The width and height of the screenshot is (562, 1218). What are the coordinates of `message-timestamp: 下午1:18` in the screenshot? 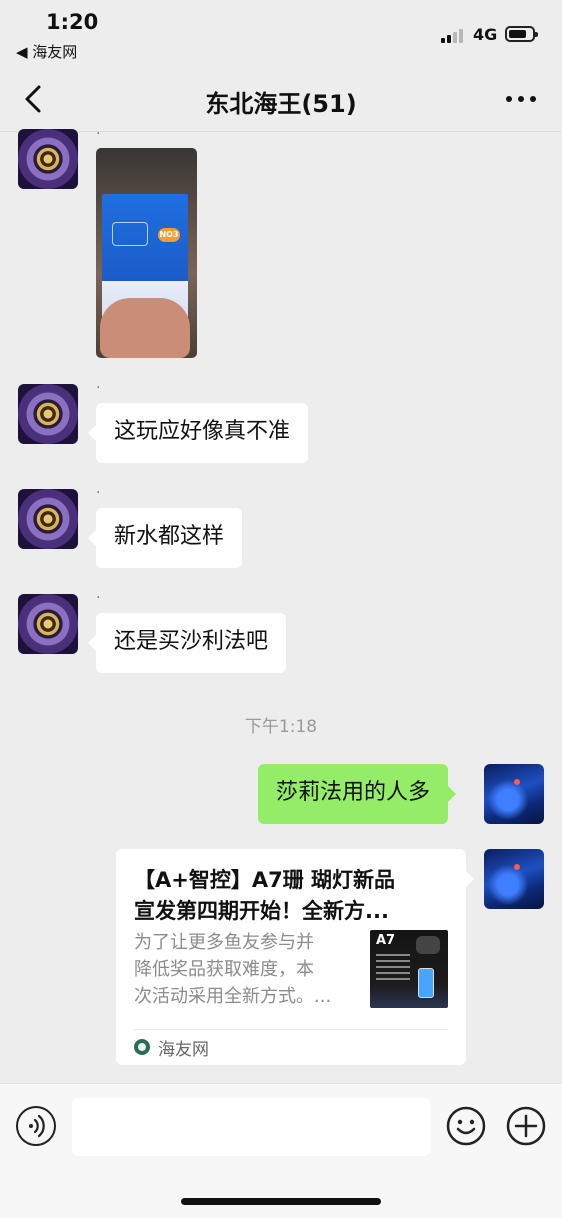 It's located at (281, 727).